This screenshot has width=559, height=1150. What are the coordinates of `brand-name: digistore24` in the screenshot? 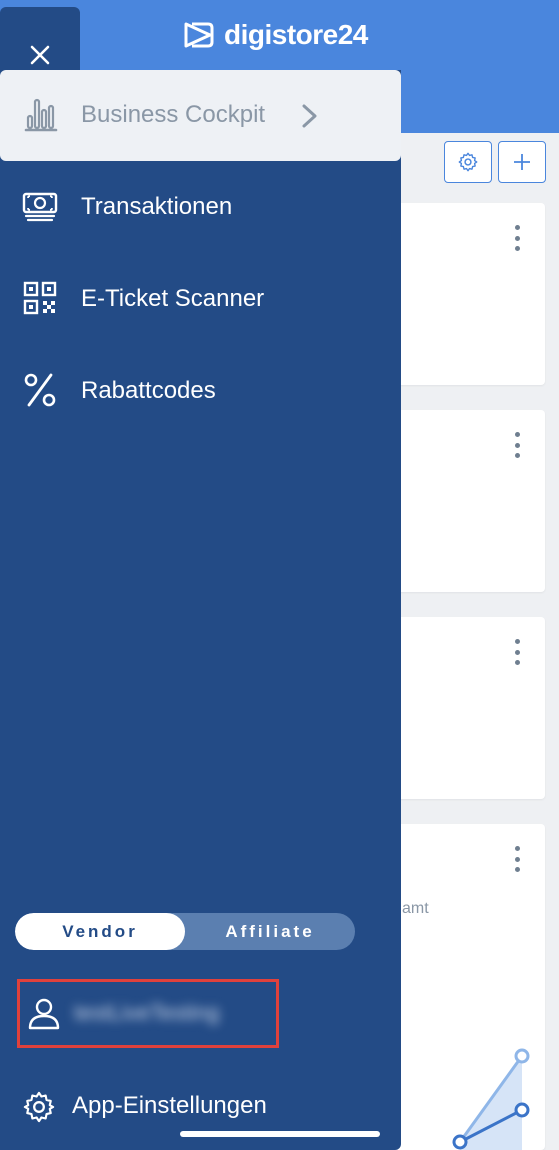 It's located at (296, 34).